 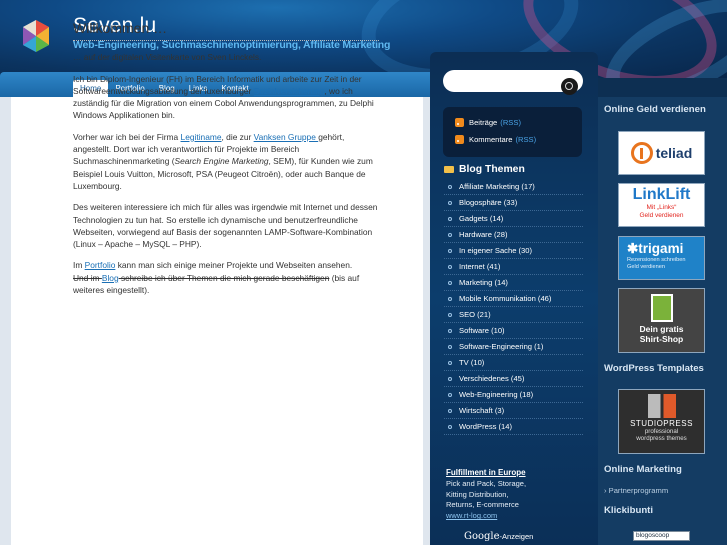 What do you see at coordinates (516, 536) in the screenshot?
I see `ads-label: -Anzeigen` at bounding box center [516, 536].